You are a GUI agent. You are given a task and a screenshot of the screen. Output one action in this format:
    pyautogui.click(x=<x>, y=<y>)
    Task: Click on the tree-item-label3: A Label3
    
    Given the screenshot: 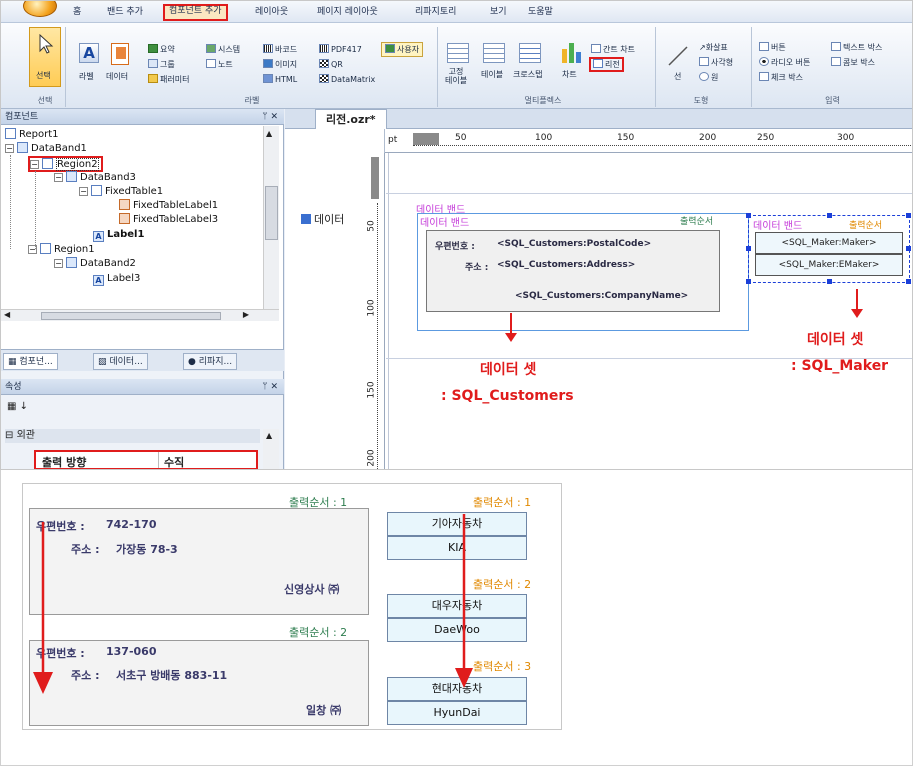 What is the action you would take?
    pyautogui.click(x=116, y=279)
    